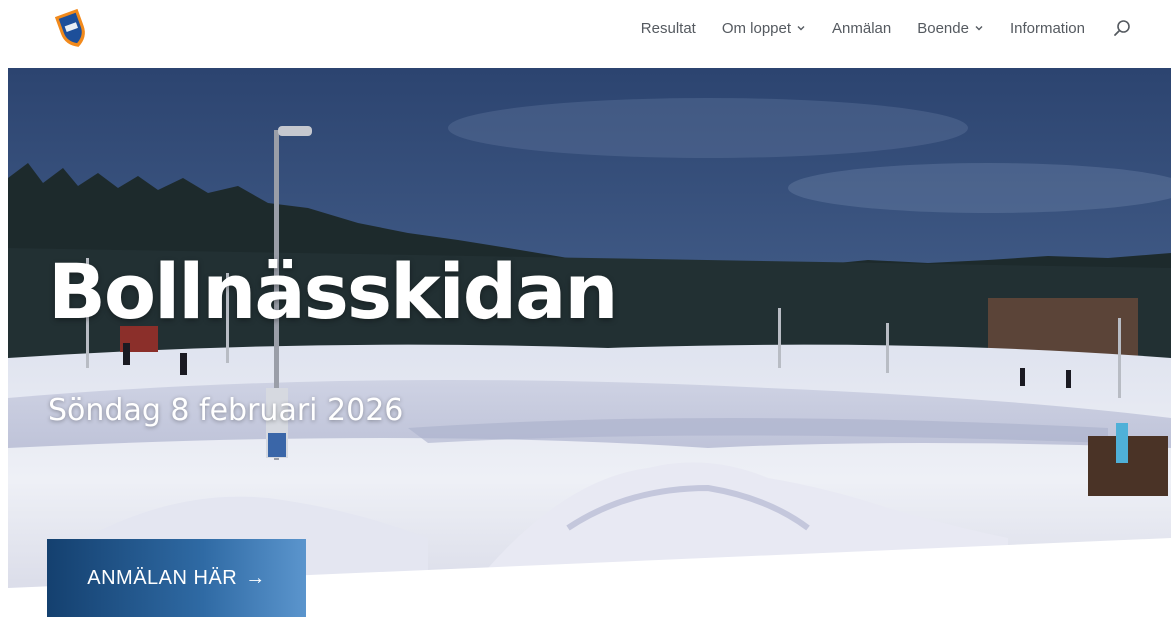  I want to click on hero-title: Bollnässkidan, so click(333, 291).